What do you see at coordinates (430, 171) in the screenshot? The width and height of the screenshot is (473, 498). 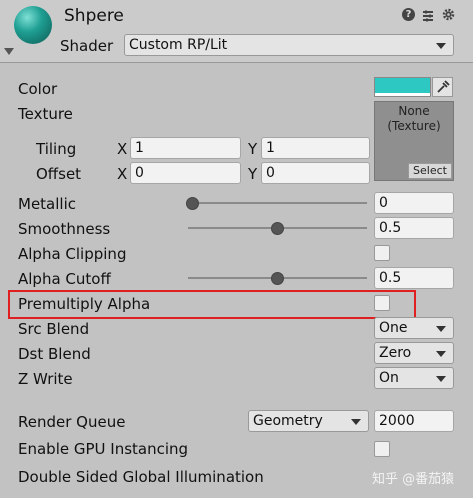 I see `texture-select-button: Select` at bounding box center [430, 171].